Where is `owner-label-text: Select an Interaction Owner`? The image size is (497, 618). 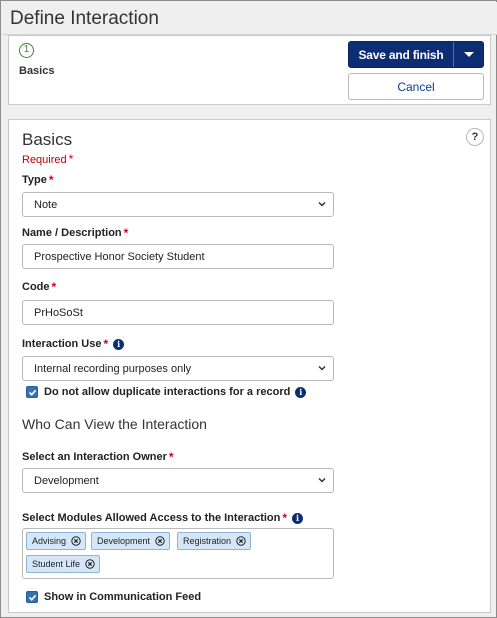 owner-label-text: Select an Interaction Owner is located at coordinates (94, 457).